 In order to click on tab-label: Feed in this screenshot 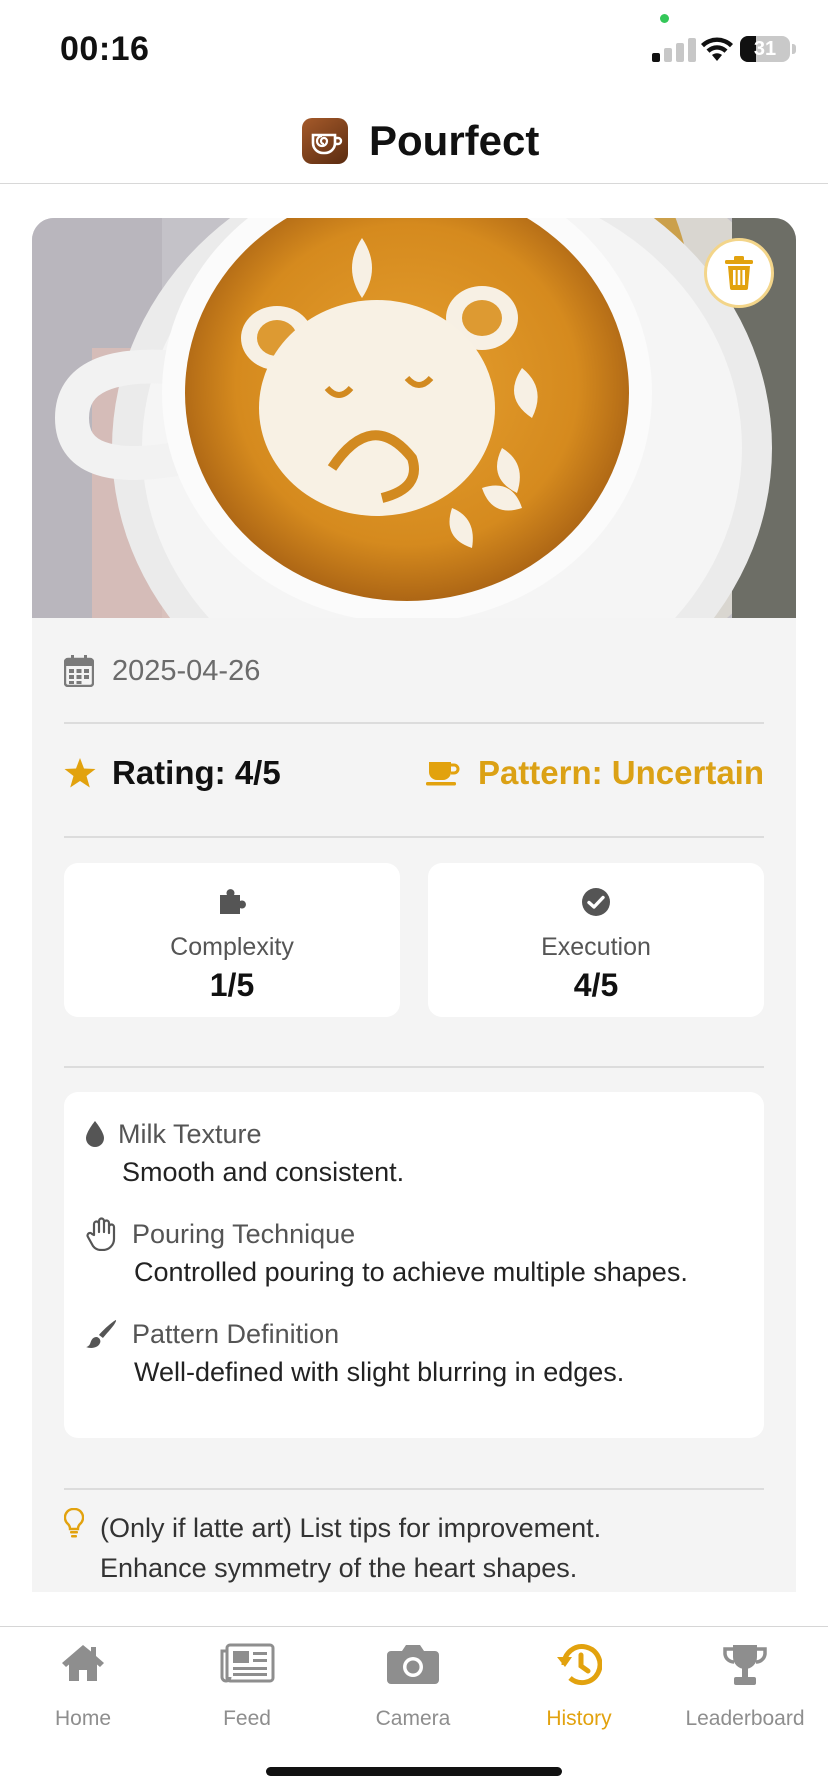, I will do `click(247, 1718)`.